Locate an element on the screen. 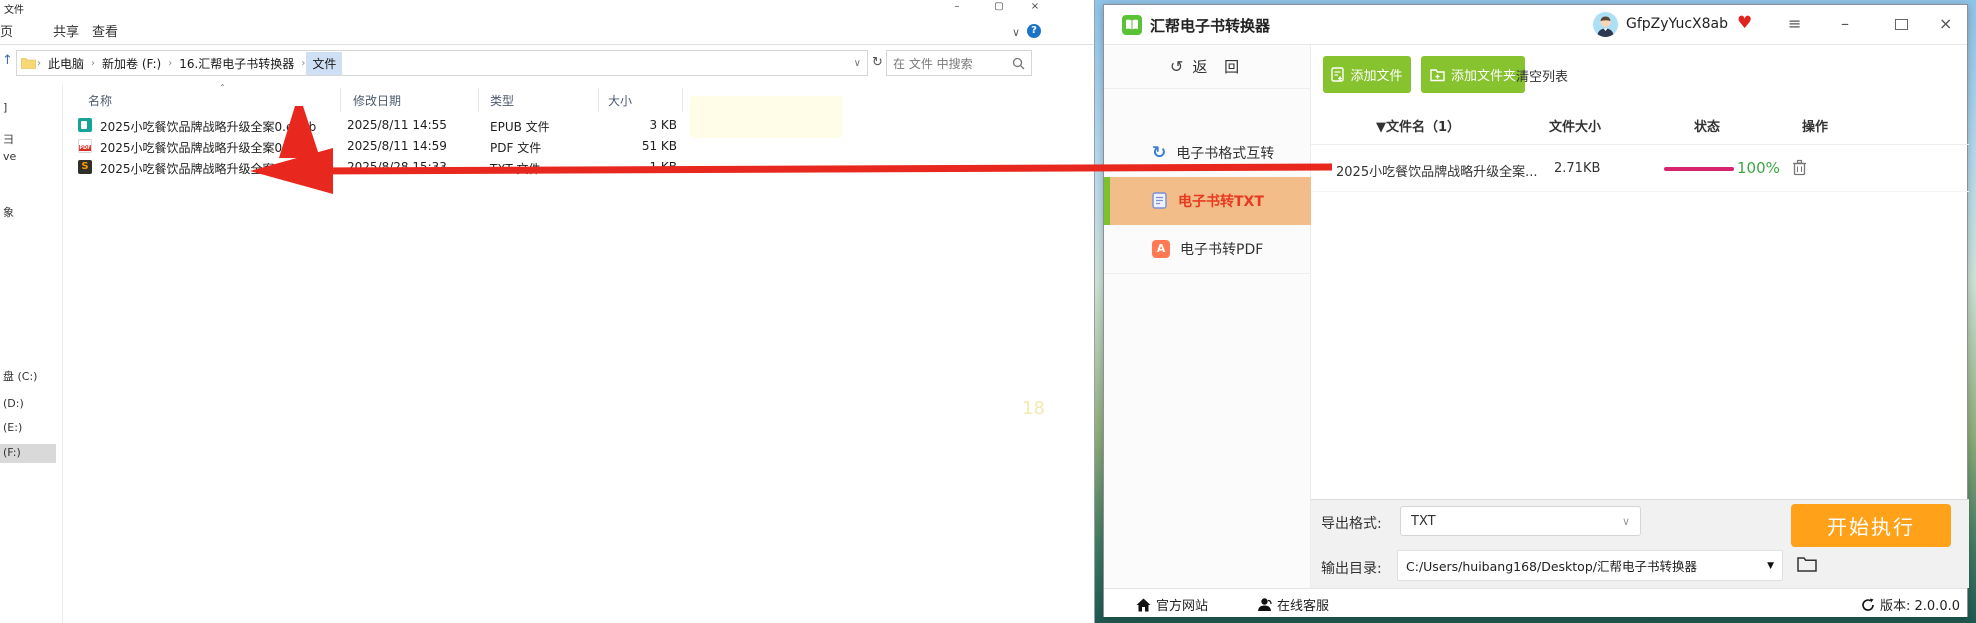 The height and width of the screenshot is (623, 1976). column-header-name: 名称 is located at coordinates (100, 100).